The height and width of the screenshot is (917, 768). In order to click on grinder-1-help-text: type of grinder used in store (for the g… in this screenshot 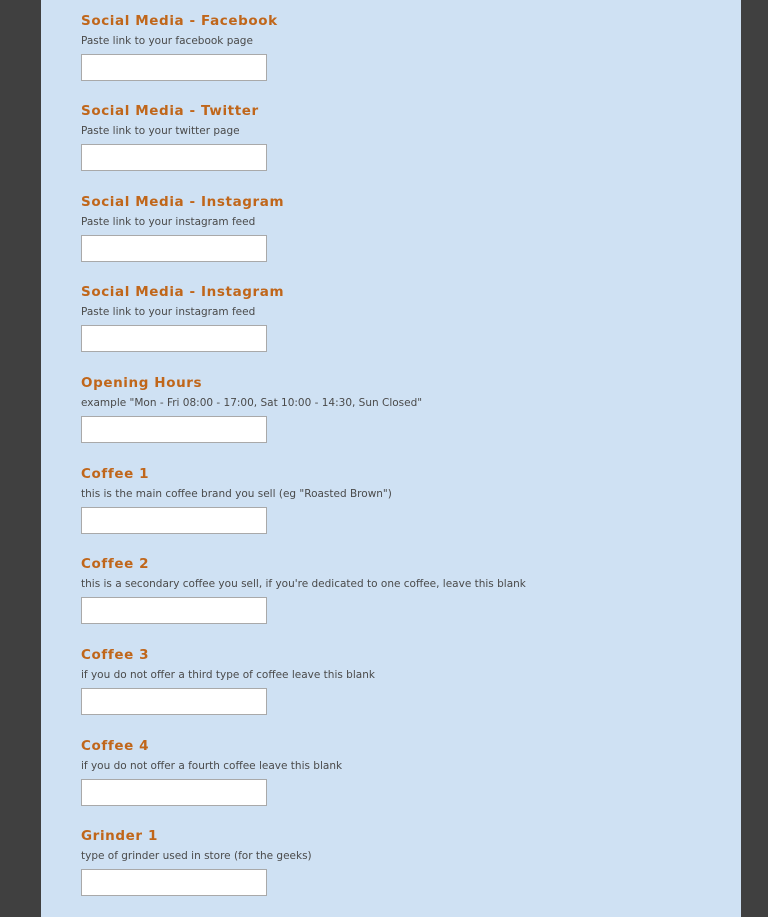, I will do `click(196, 856)`.